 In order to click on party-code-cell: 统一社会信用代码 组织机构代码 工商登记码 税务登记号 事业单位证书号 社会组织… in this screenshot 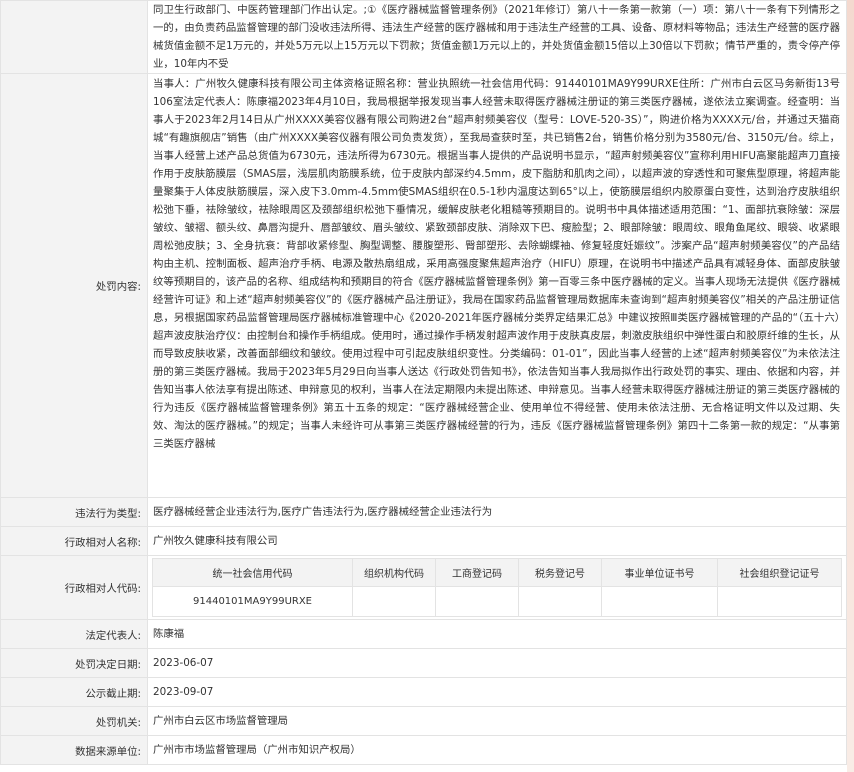, I will do `click(497, 587)`.